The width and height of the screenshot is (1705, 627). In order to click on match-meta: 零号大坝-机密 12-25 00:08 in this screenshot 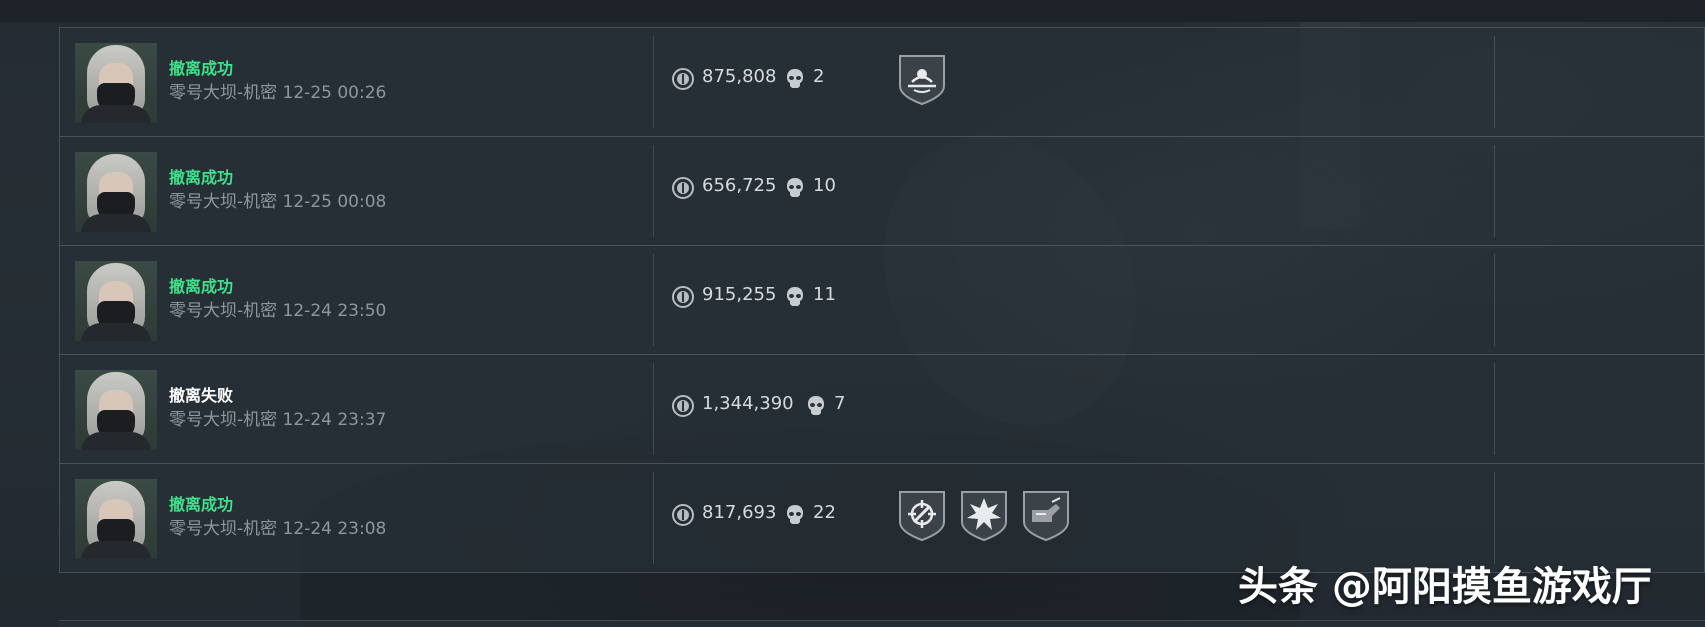, I will do `click(277, 199)`.